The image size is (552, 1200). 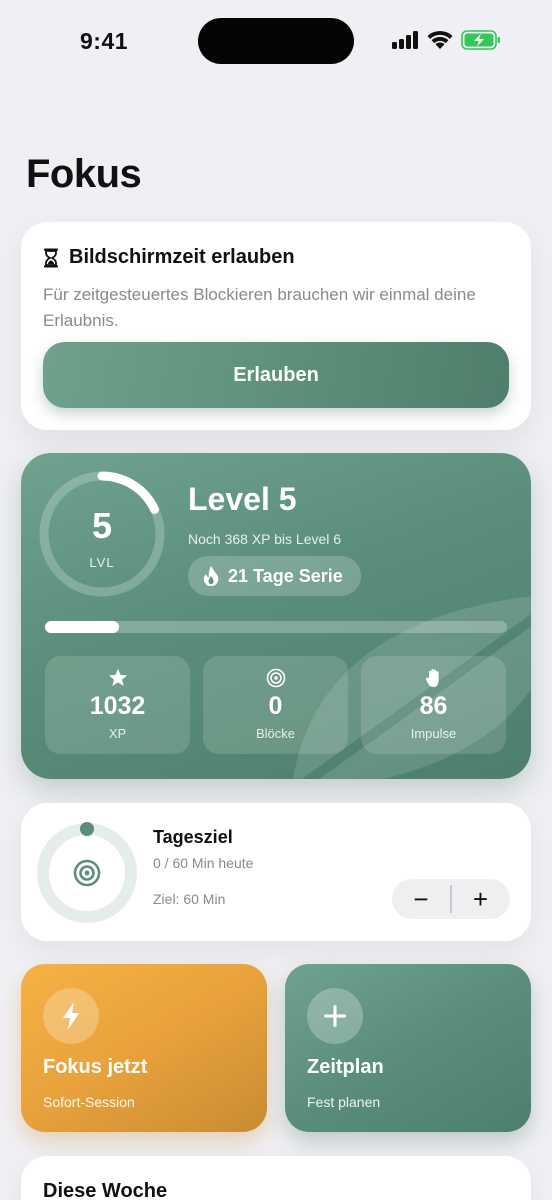 I want to click on level-title: Level 5, so click(x=242, y=499).